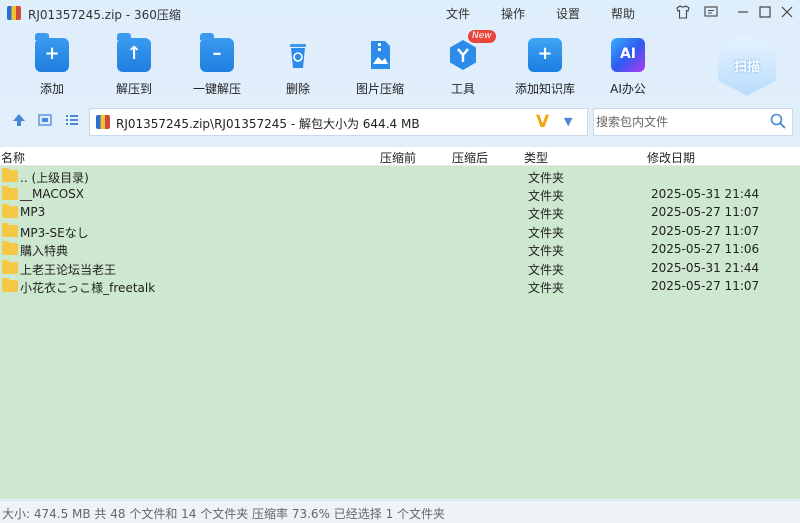 Image resolution: width=800 pixels, height=523 pixels. I want to click on file-name: 小花衣こっこ様_freetalk, so click(88, 288).